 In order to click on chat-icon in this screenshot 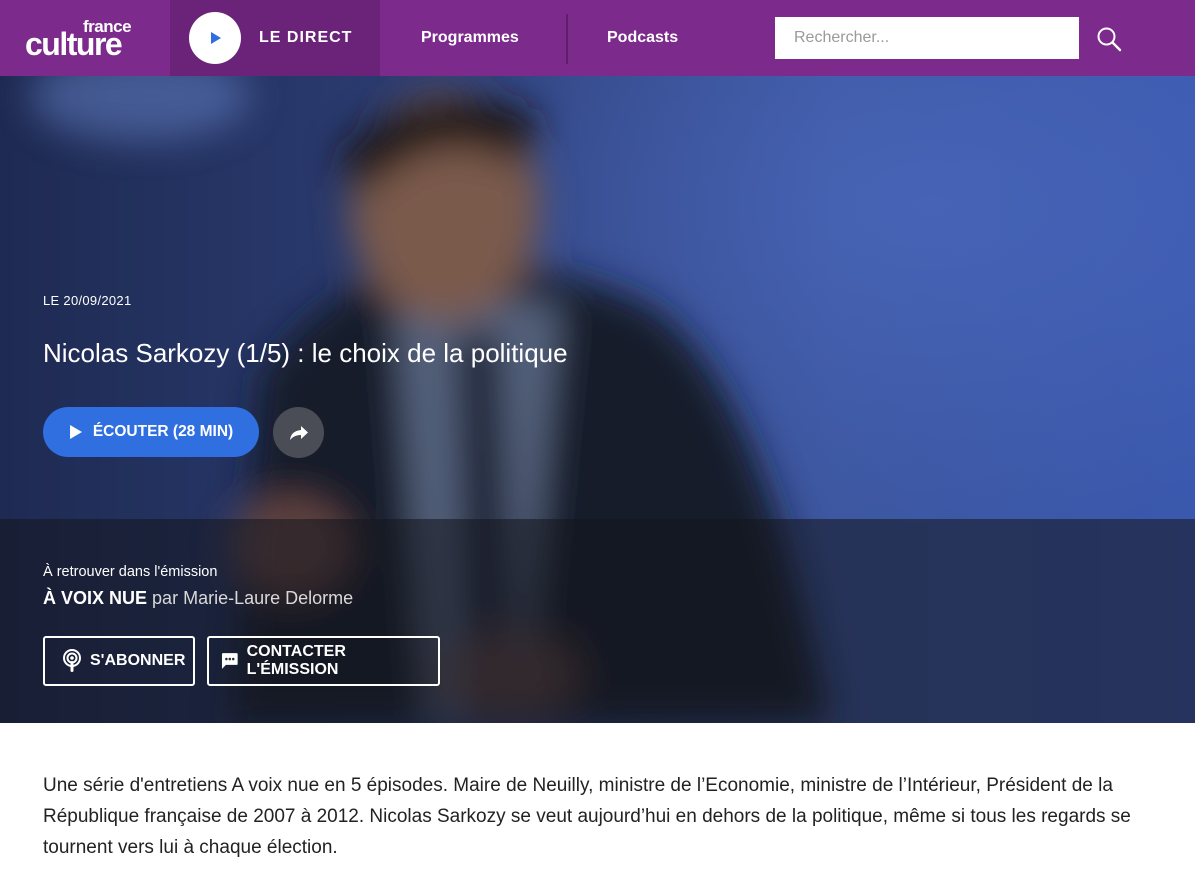, I will do `click(229, 661)`.